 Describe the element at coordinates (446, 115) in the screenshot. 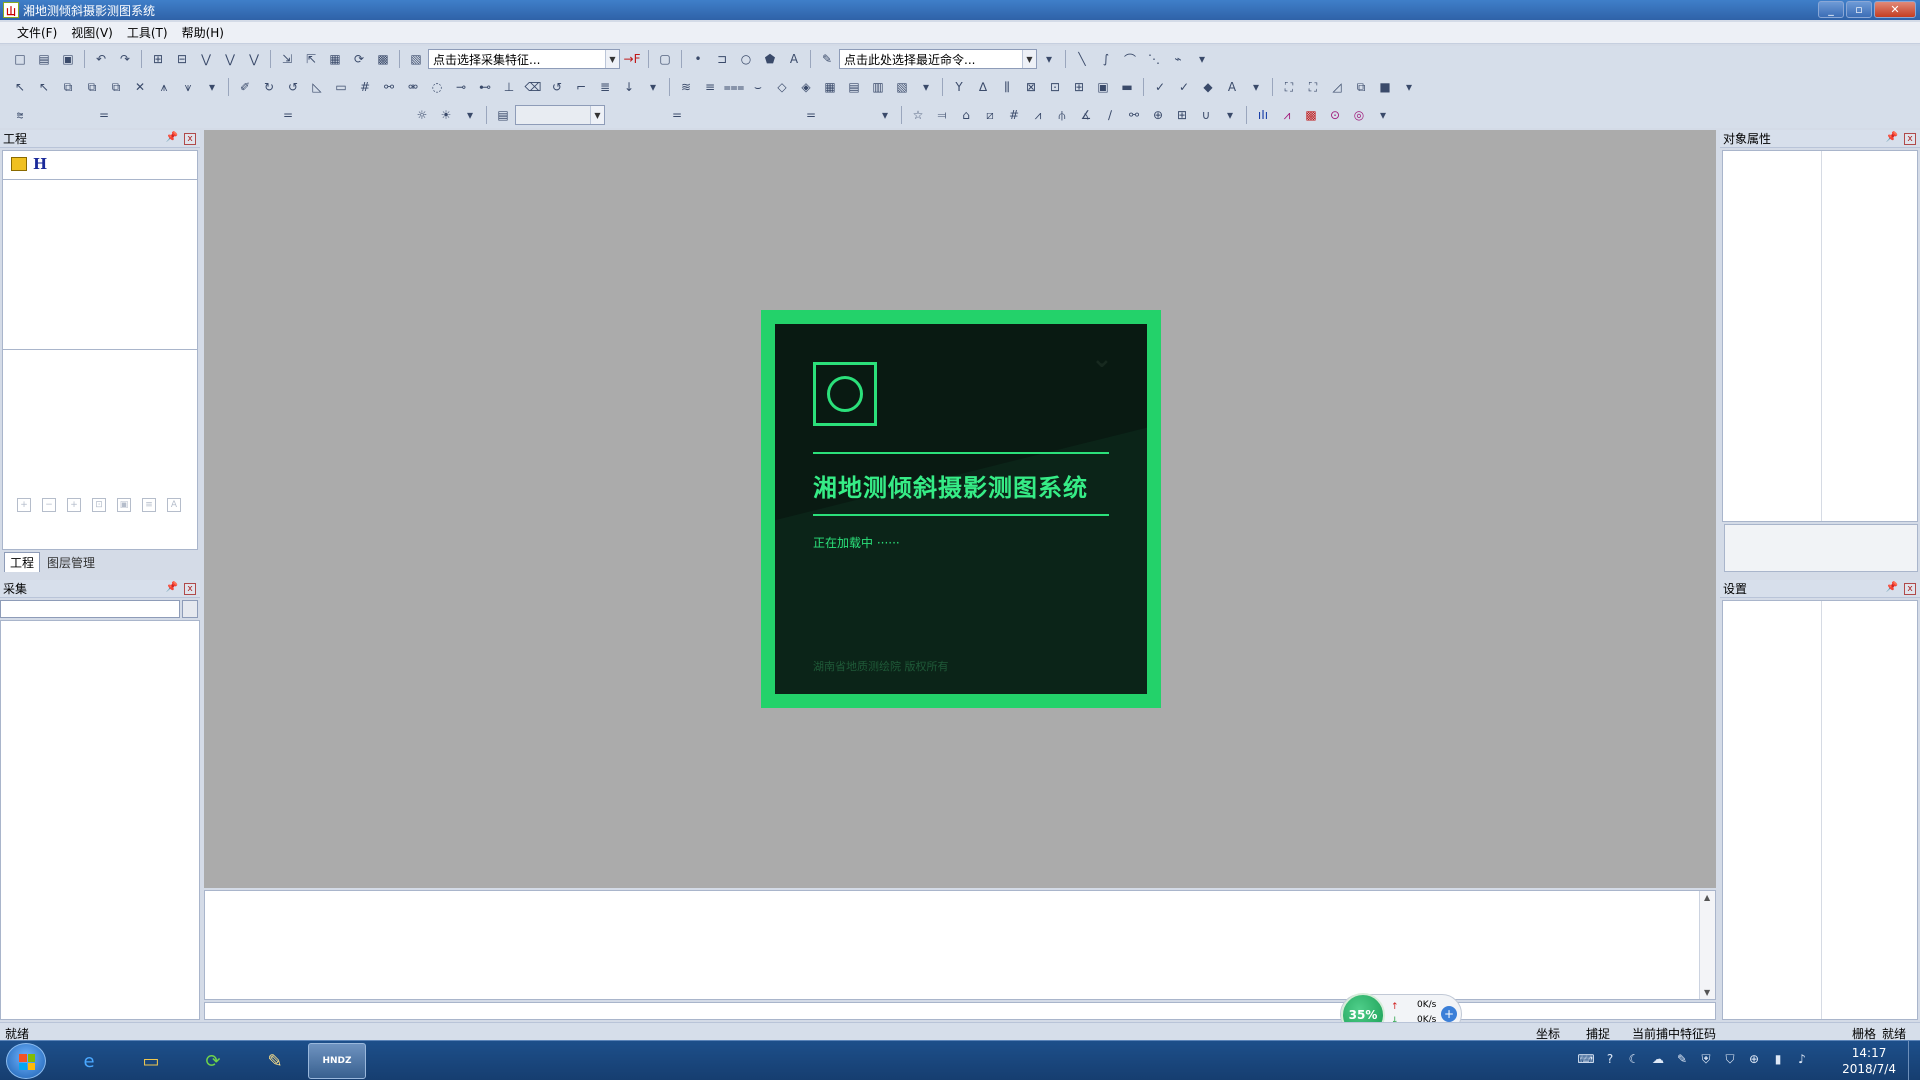

I see `bulb-off-icon: ☀` at that location.